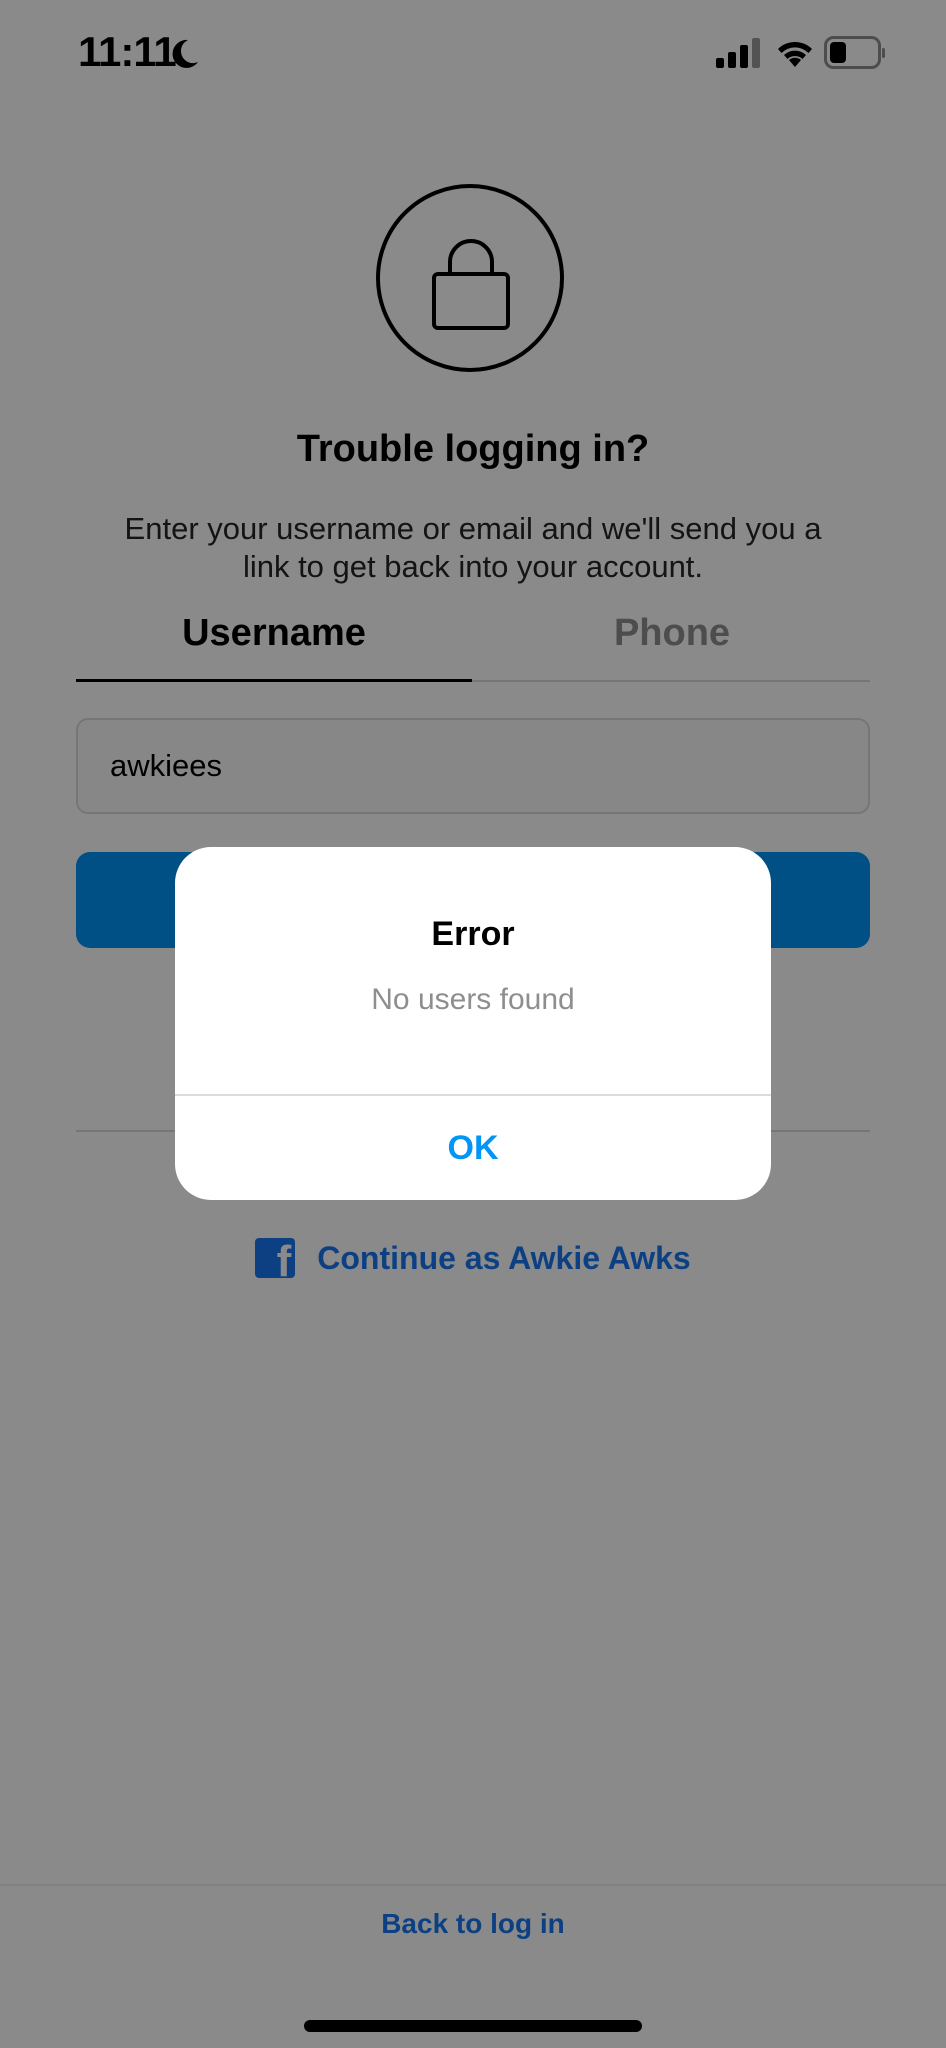 Image resolution: width=946 pixels, height=2048 pixels. What do you see at coordinates (473, 934) in the screenshot?
I see `dialog-title: Error` at bounding box center [473, 934].